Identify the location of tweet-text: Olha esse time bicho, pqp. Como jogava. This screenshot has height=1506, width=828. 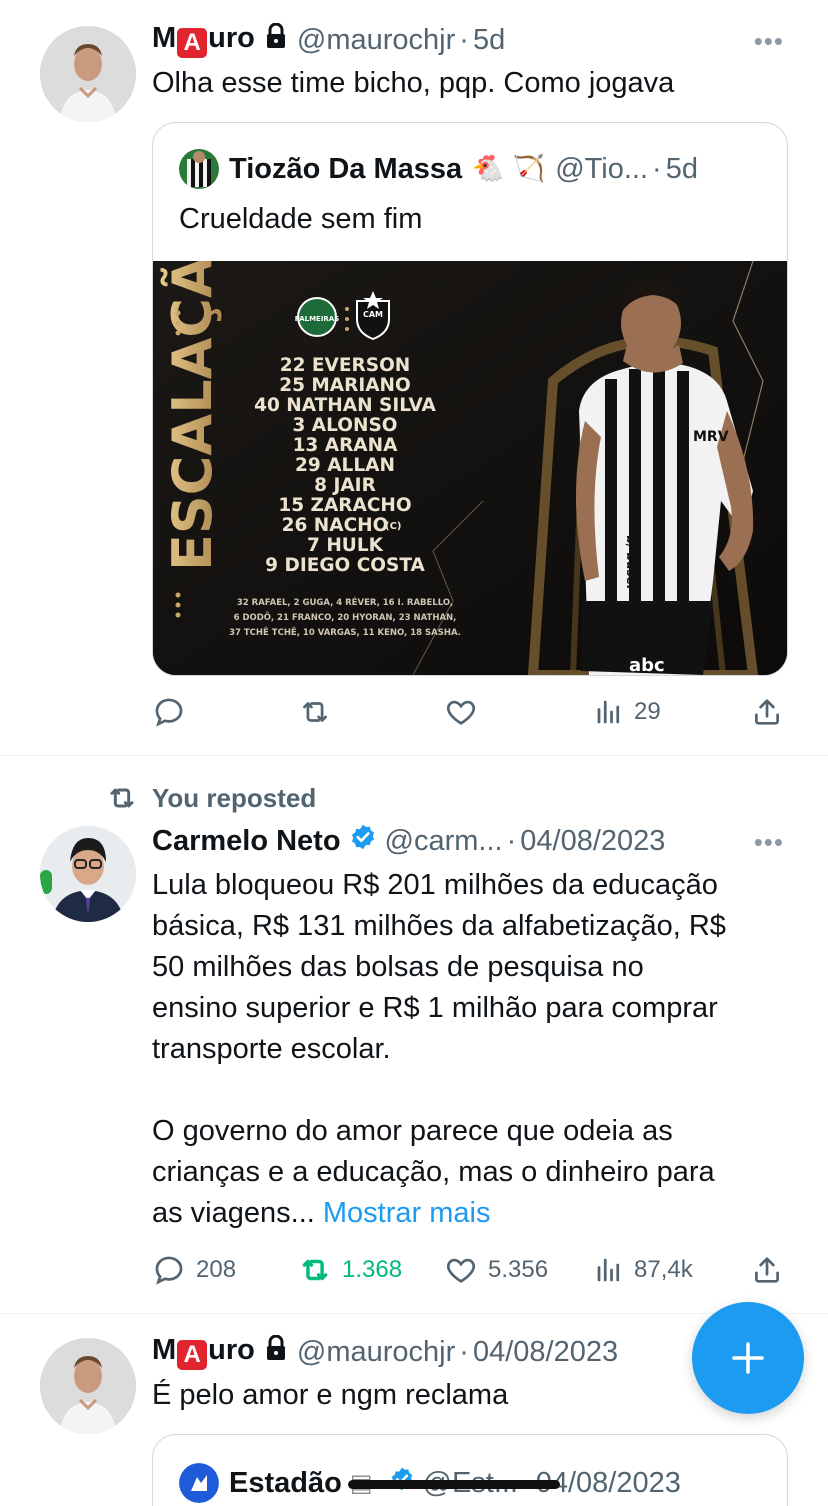
(413, 83).